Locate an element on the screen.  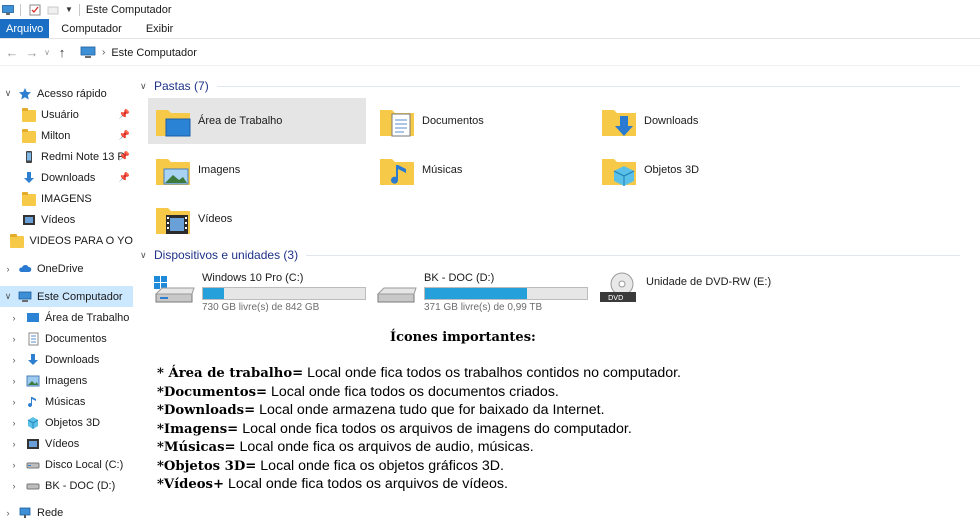
note-description: Local onde fica os objetos gráficos 3D. is located at coordinates (380, 465).